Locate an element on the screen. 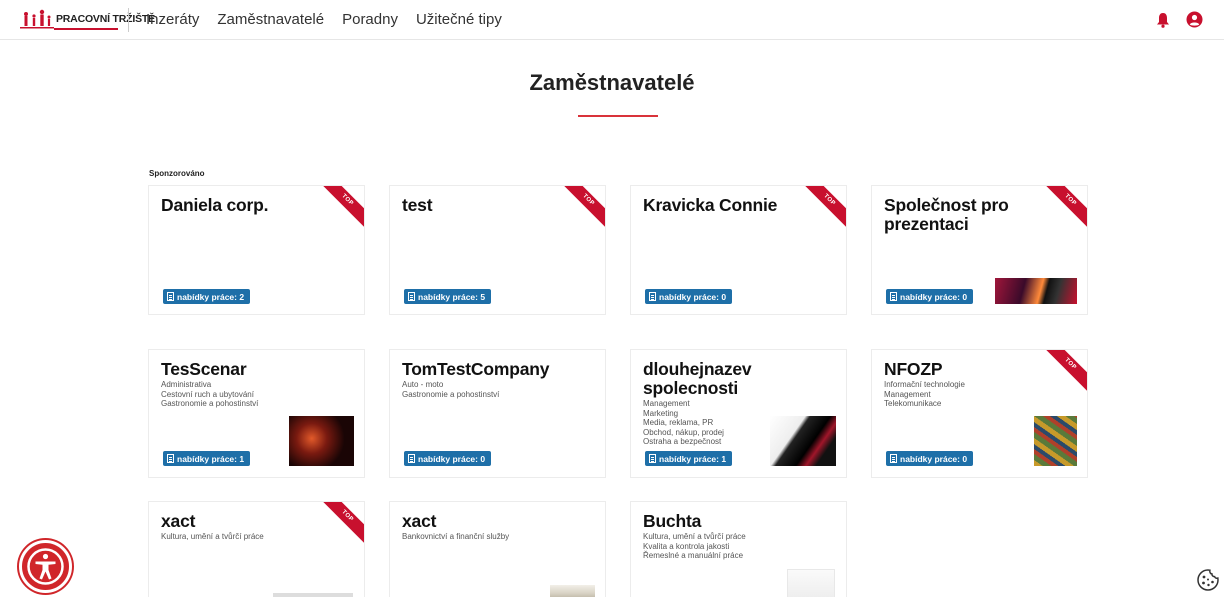  employer-card: Daniela corp. nabídky práce: 2 TOP is located at coordinates (256, 250).